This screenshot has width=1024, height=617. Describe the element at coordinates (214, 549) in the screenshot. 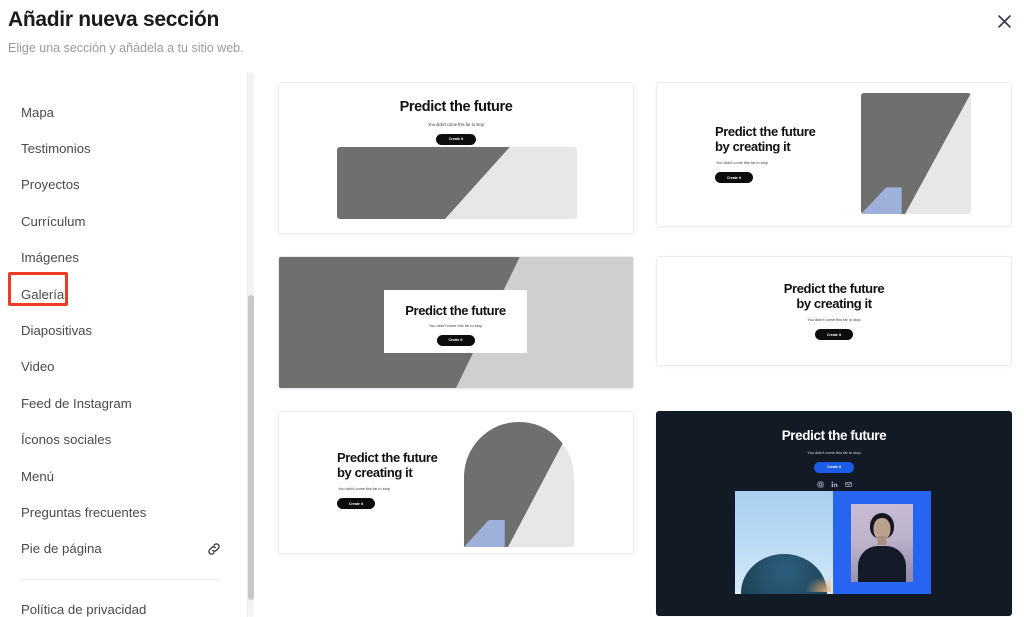

I see `link-icon` at that location.